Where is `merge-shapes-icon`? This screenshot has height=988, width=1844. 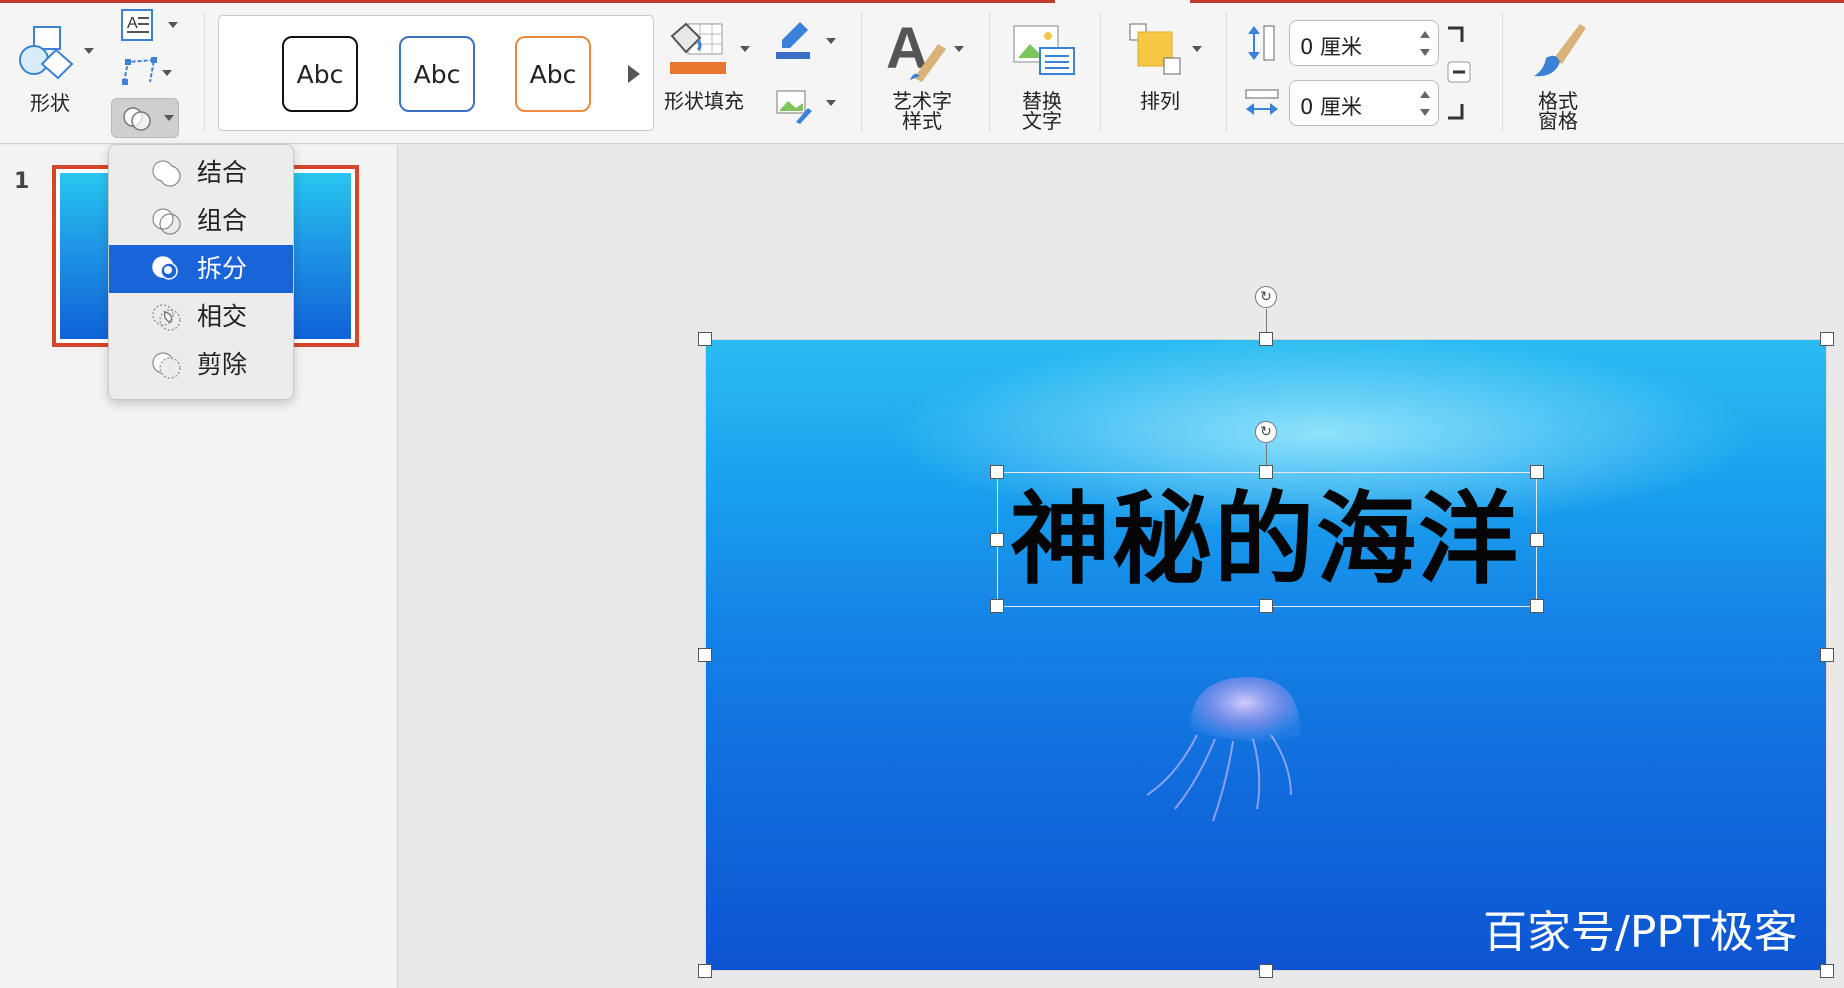
merge-shapes-icon is located at coordinates (137, 119).